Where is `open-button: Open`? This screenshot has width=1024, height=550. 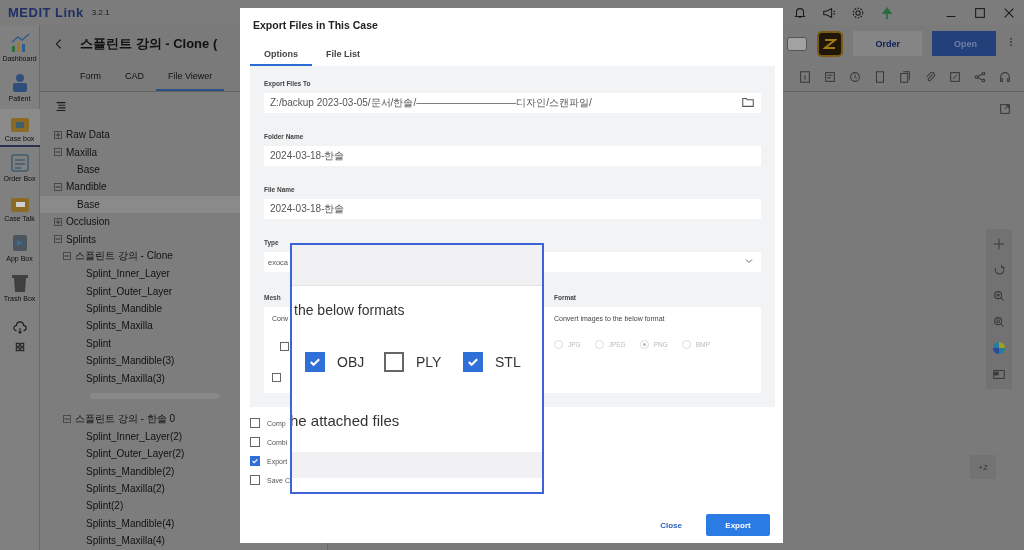 open-button: Open is located at coordinates (964, 43).